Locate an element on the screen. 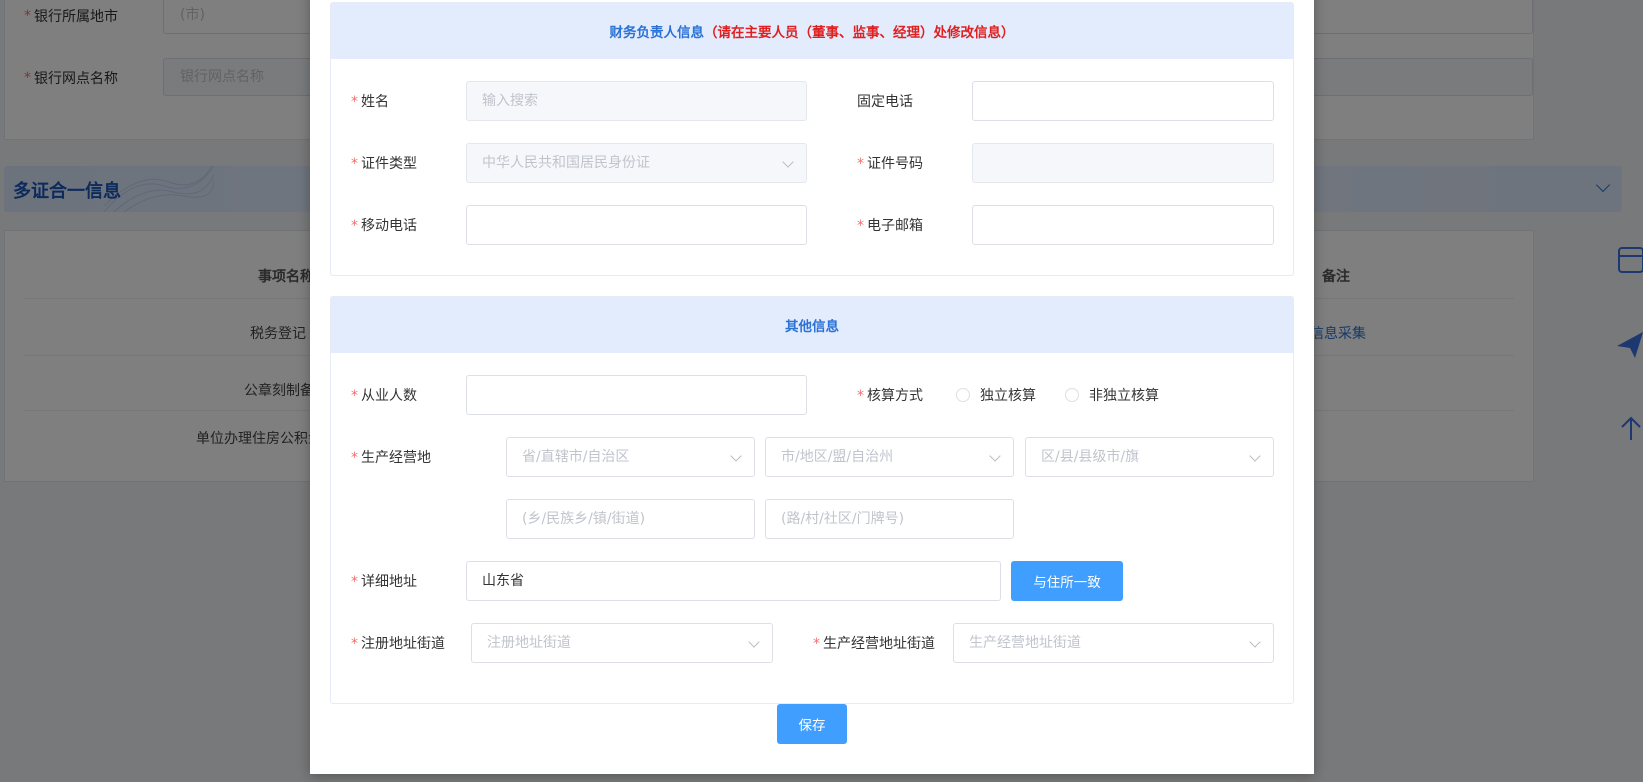 Image resolution: width=1643 pixels, height=782 pixels. name-input: 输入搜索 is located at coordinates (636, 101).